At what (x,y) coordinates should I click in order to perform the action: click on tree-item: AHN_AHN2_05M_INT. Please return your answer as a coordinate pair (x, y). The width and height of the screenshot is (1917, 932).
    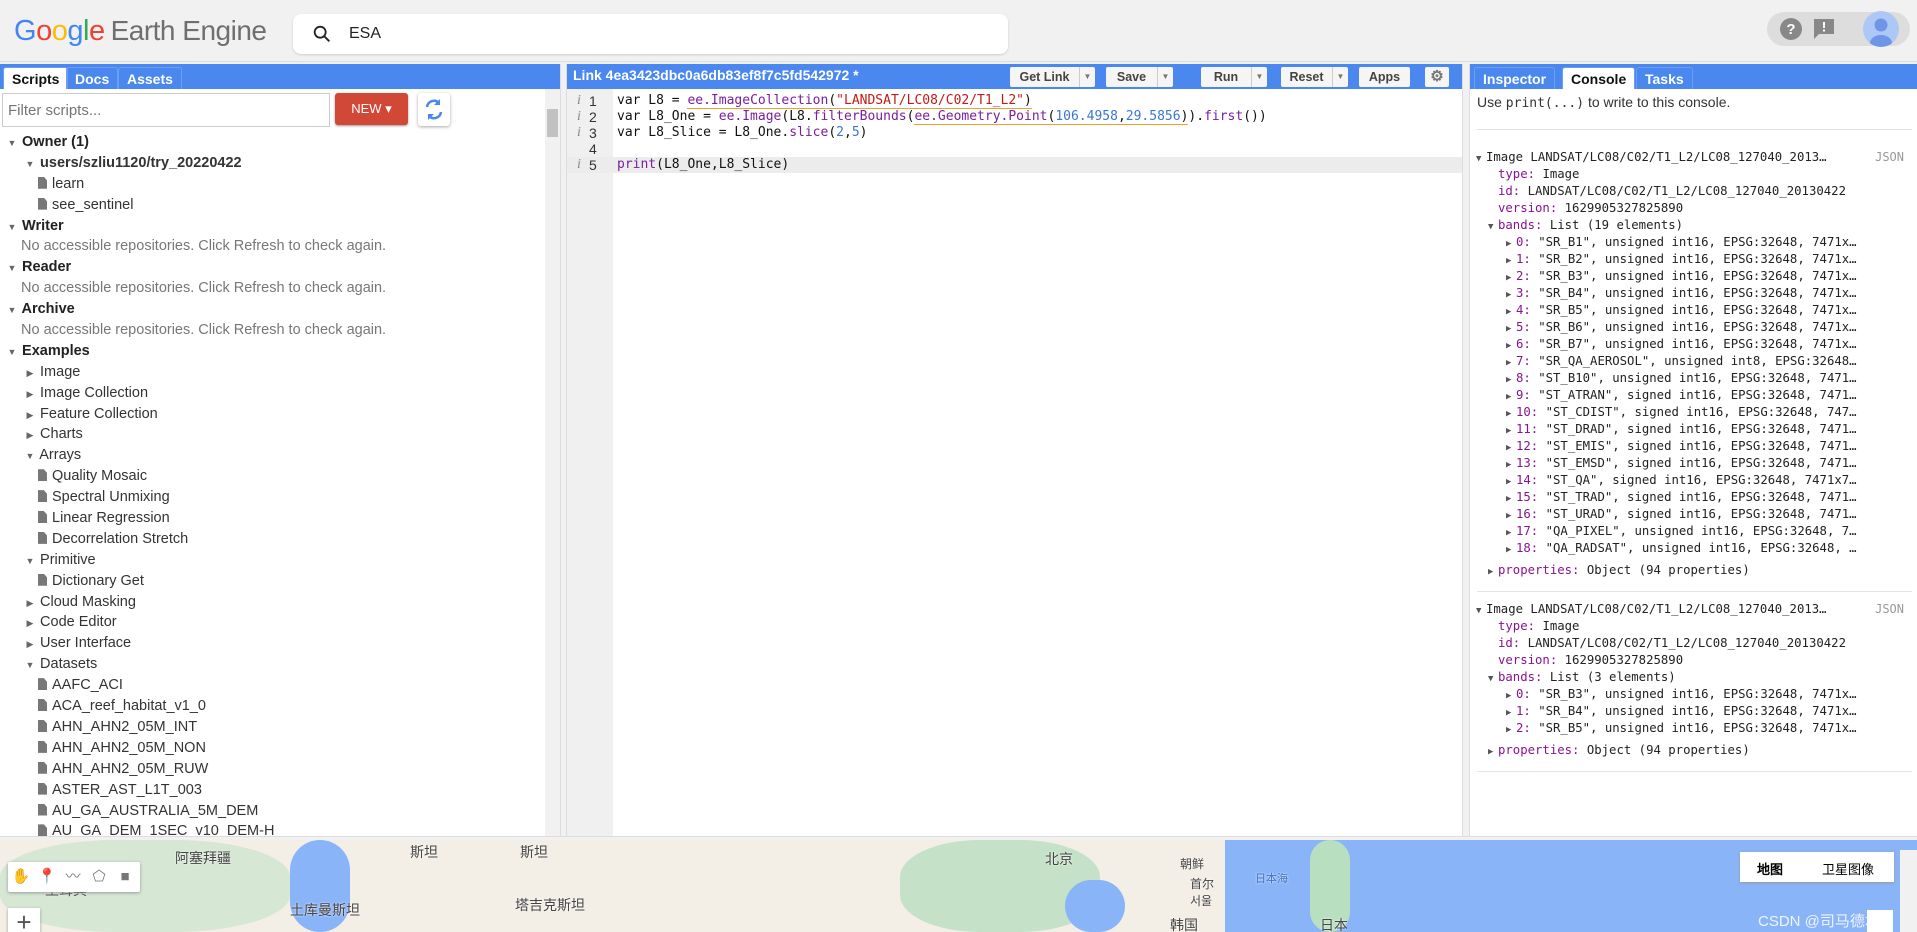
    Looking at the image, I should click on (272, 727).